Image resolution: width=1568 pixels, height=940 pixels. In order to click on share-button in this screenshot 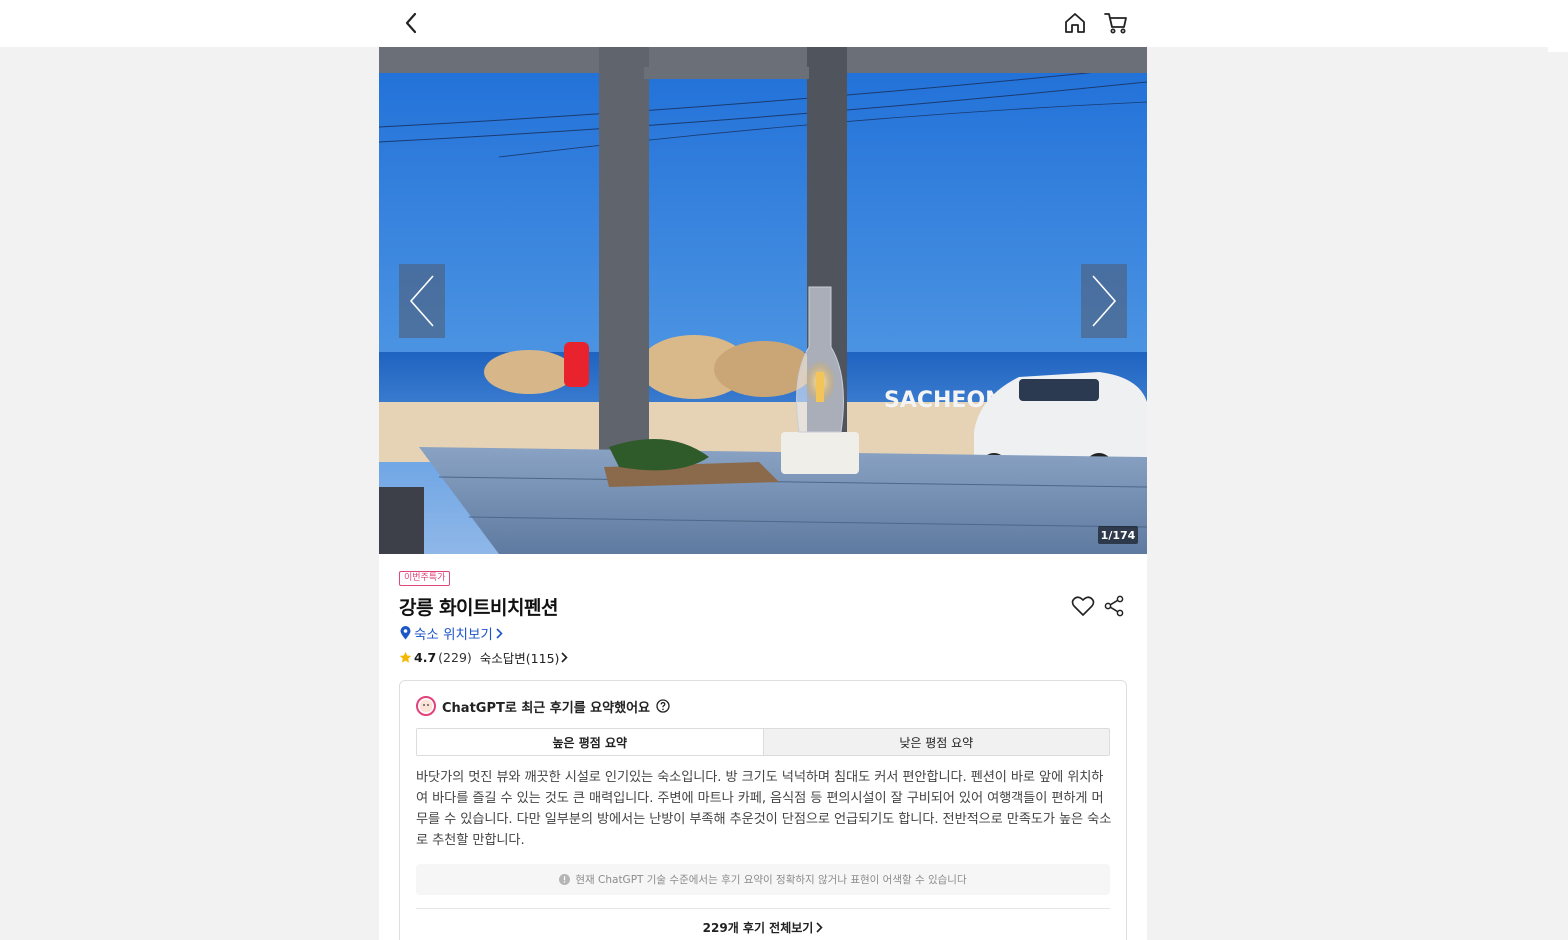, I will do `click(1114, 606)`.